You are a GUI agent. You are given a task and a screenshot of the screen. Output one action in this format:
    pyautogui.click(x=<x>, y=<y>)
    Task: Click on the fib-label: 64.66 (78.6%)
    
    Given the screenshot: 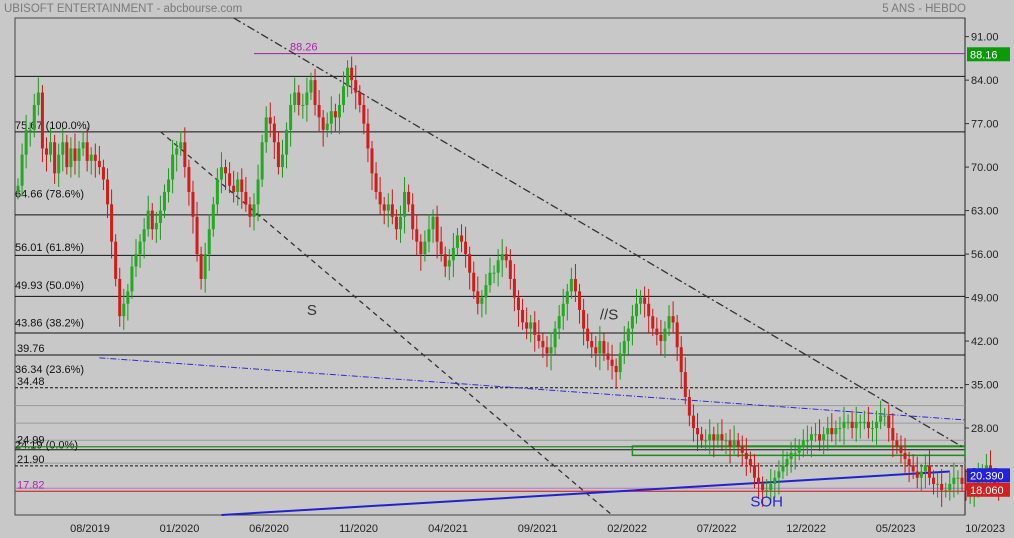 What is the action you would take?
    pyautogui.click(x=49, y=194)
    